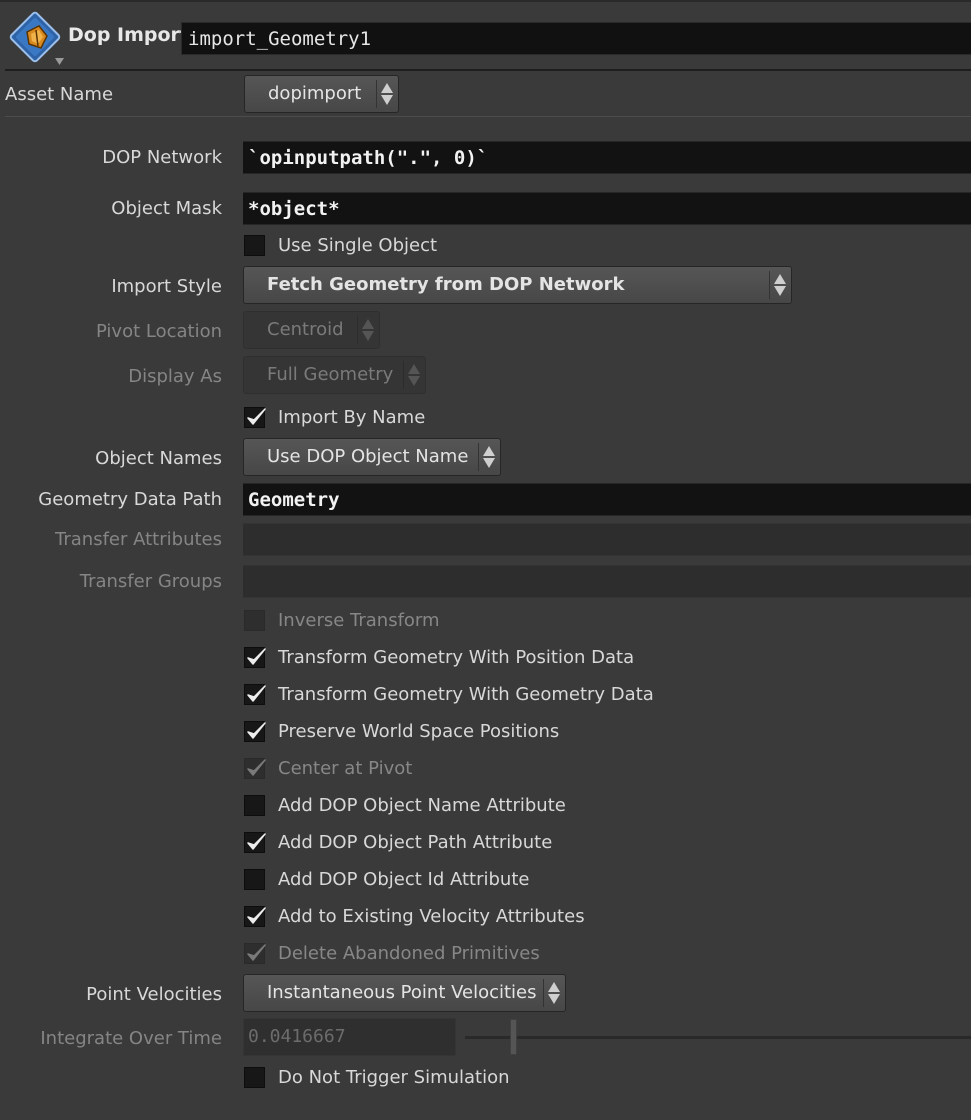 Image resolution: width=971 pixels, height=1120 pixels. I want to click on import-by-name-label: Import By Name, so click(352, 417).